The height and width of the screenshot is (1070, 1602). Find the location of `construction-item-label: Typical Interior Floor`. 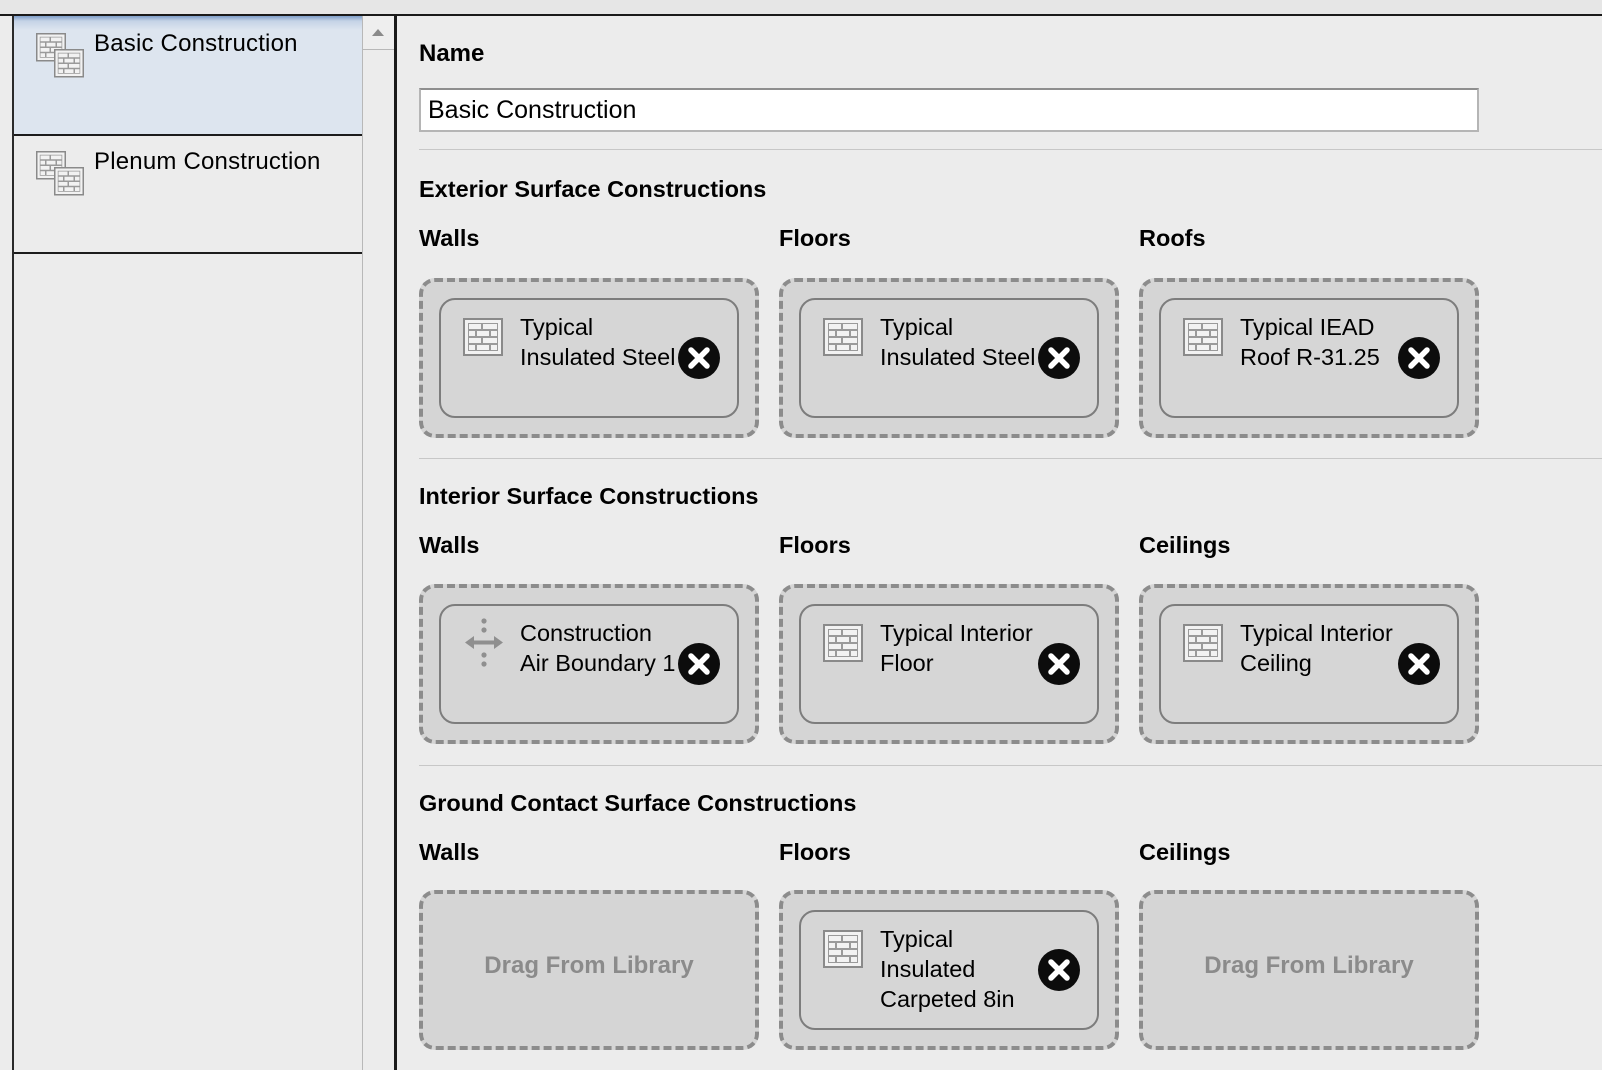

construction-item-label: Typical Interior Floor is located at coordinates (956, 648).